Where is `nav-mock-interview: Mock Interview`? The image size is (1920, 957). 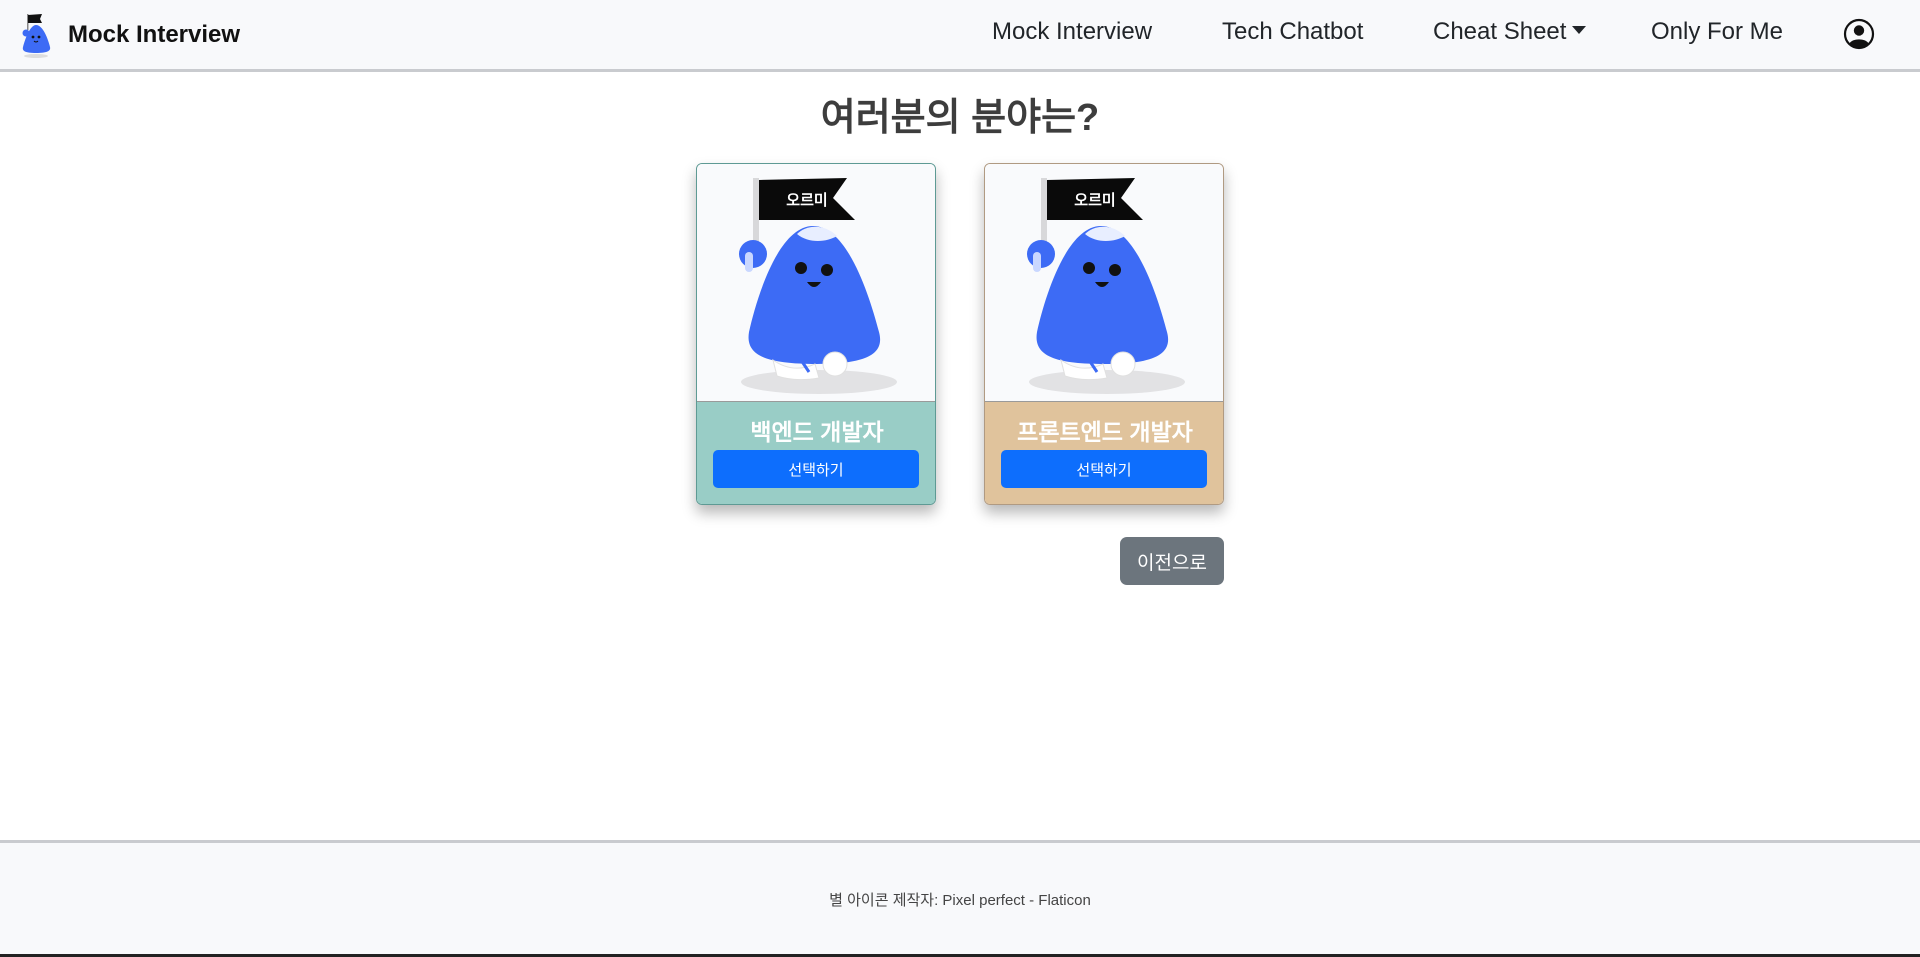
nav-mock-interview: Mock Interview is located at coordinates (1072, 32).